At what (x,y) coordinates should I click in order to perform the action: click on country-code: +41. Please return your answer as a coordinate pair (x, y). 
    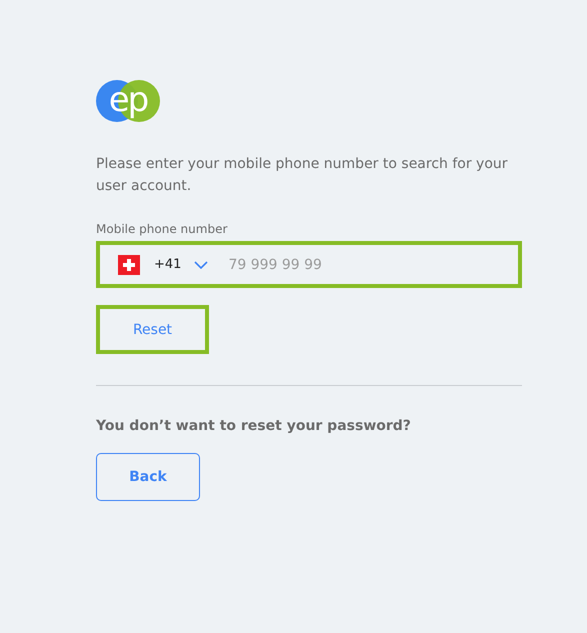
    Looking at the image, I should click on (168, 264).